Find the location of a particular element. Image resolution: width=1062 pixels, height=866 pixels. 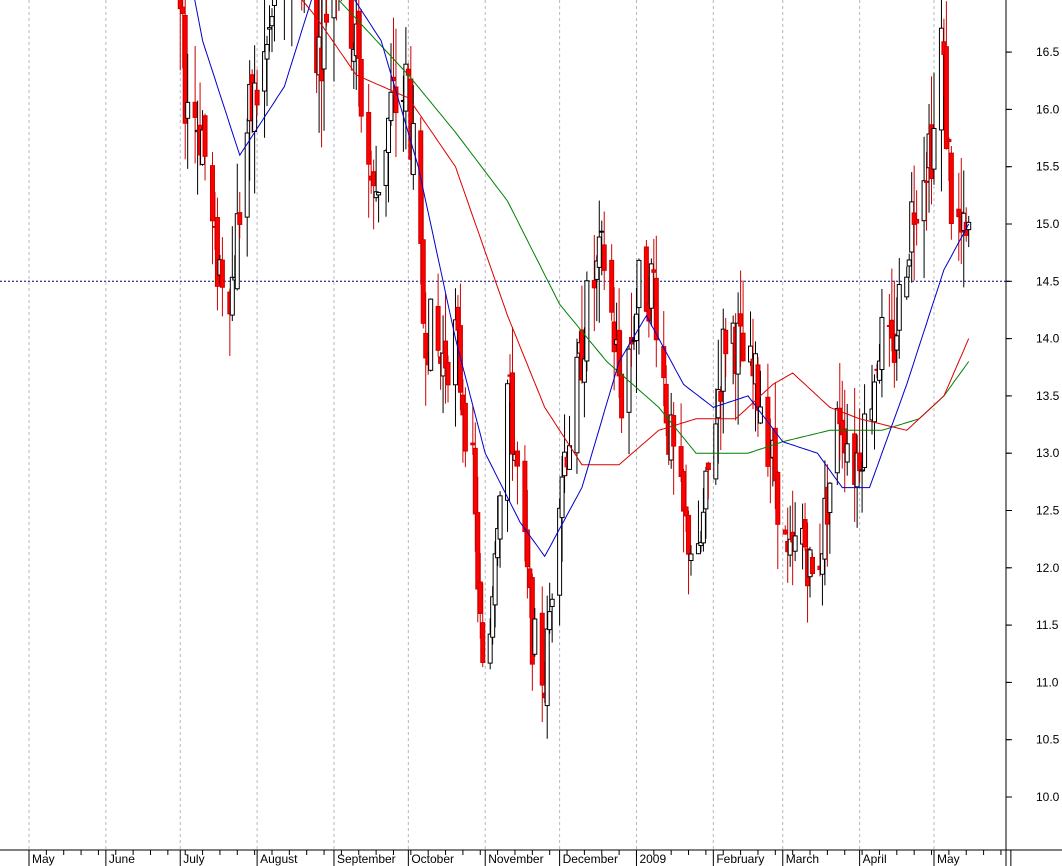

y-tick-label: 12.0 is located at coordinates (1048, 568).